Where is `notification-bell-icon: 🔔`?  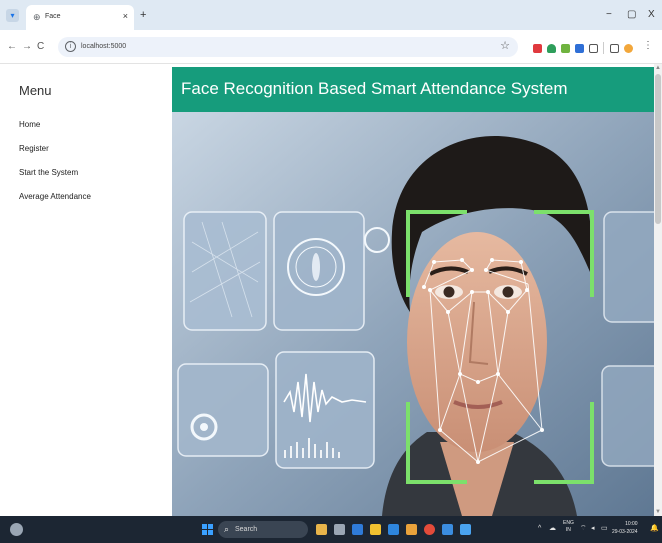
notification-bell-icon: 🔔 is located at coordinates (654, 529).